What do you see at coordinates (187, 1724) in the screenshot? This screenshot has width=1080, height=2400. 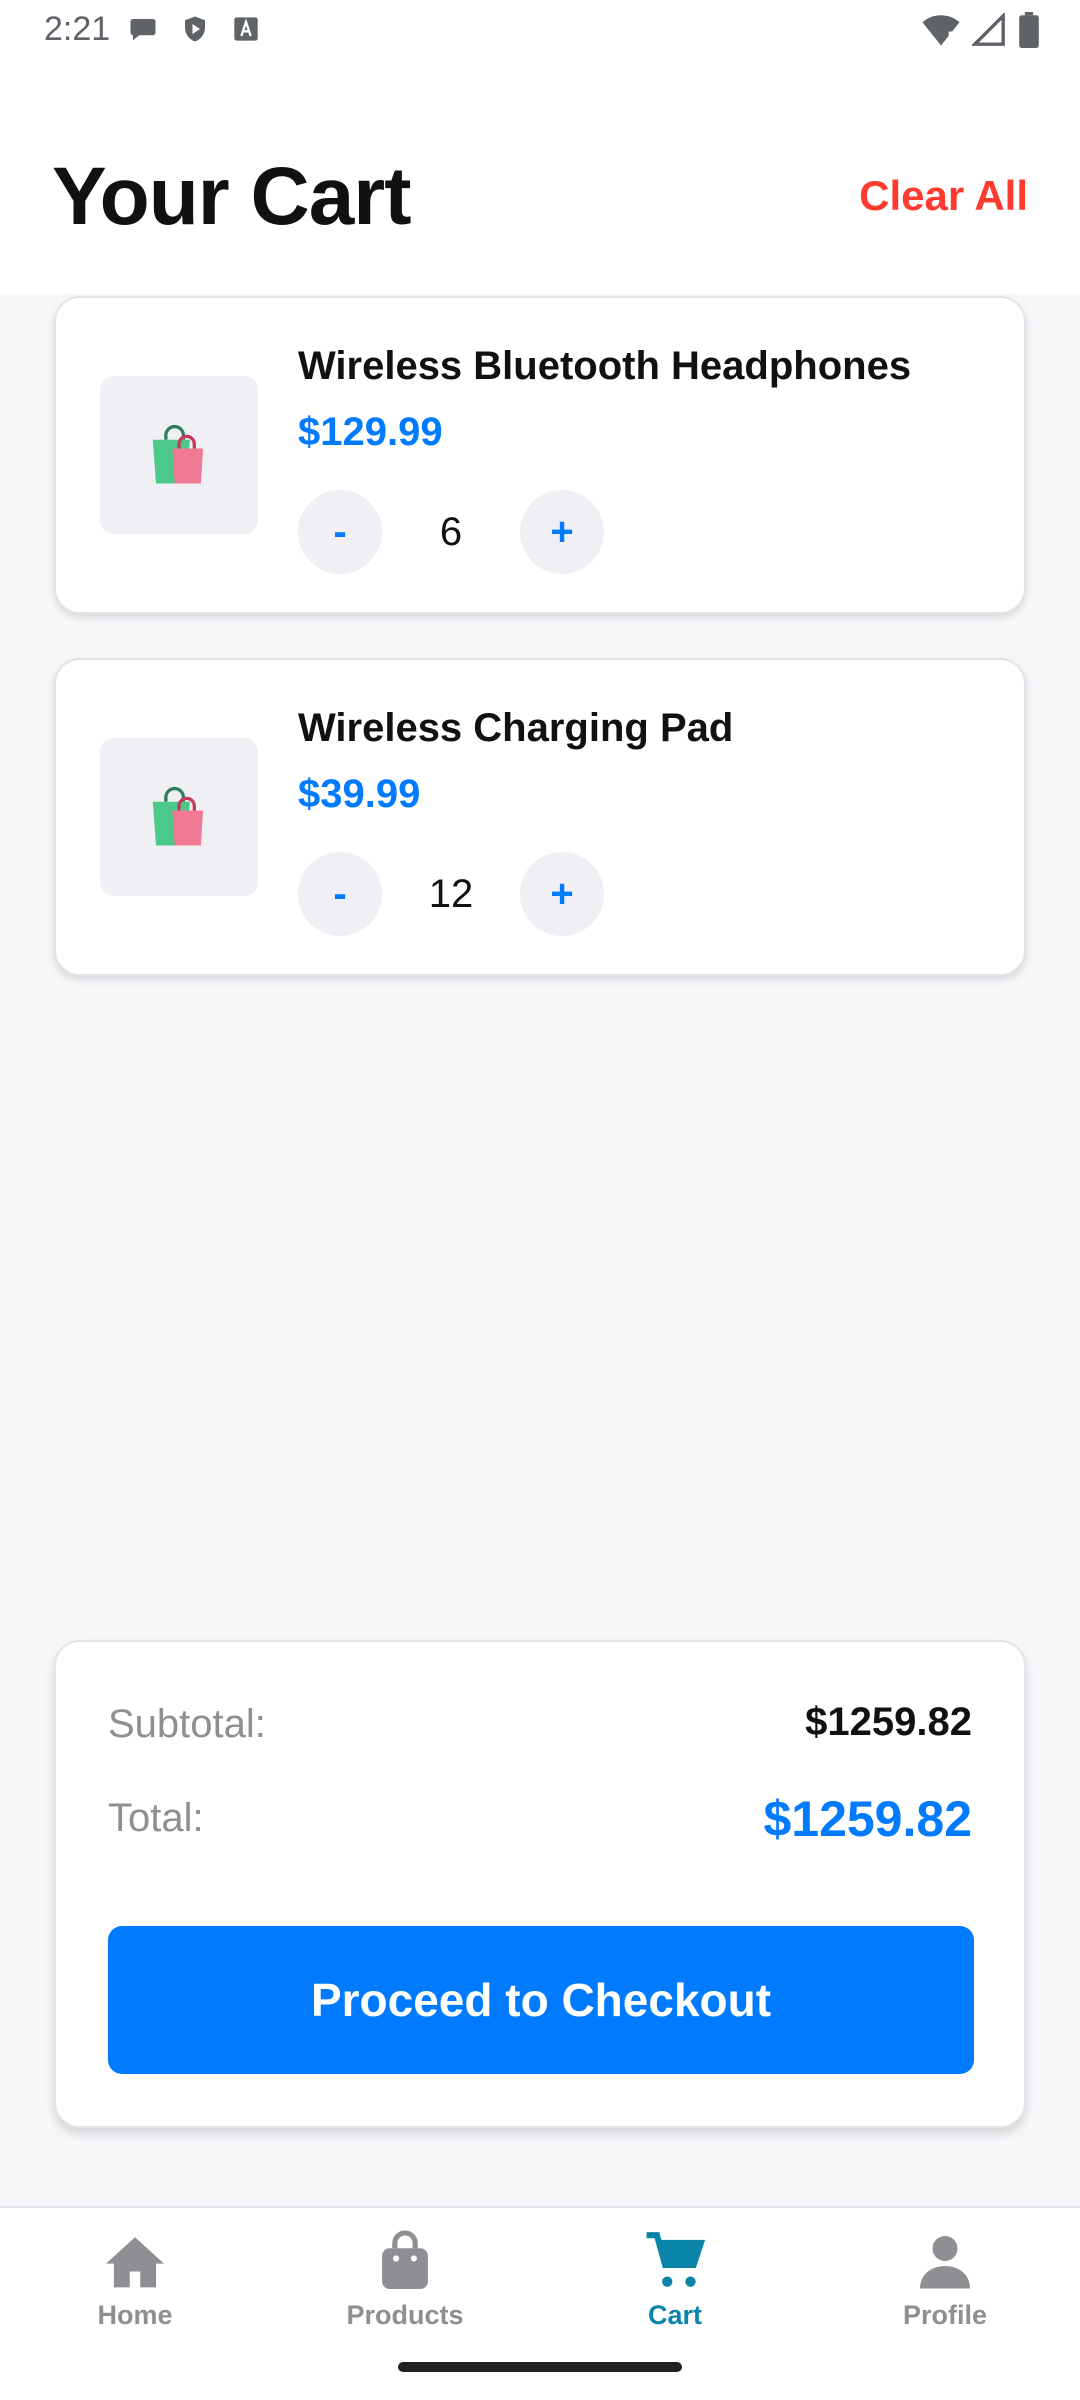 I see `subtotal-label: Subtotal:` at bounding box center [187, 1724].